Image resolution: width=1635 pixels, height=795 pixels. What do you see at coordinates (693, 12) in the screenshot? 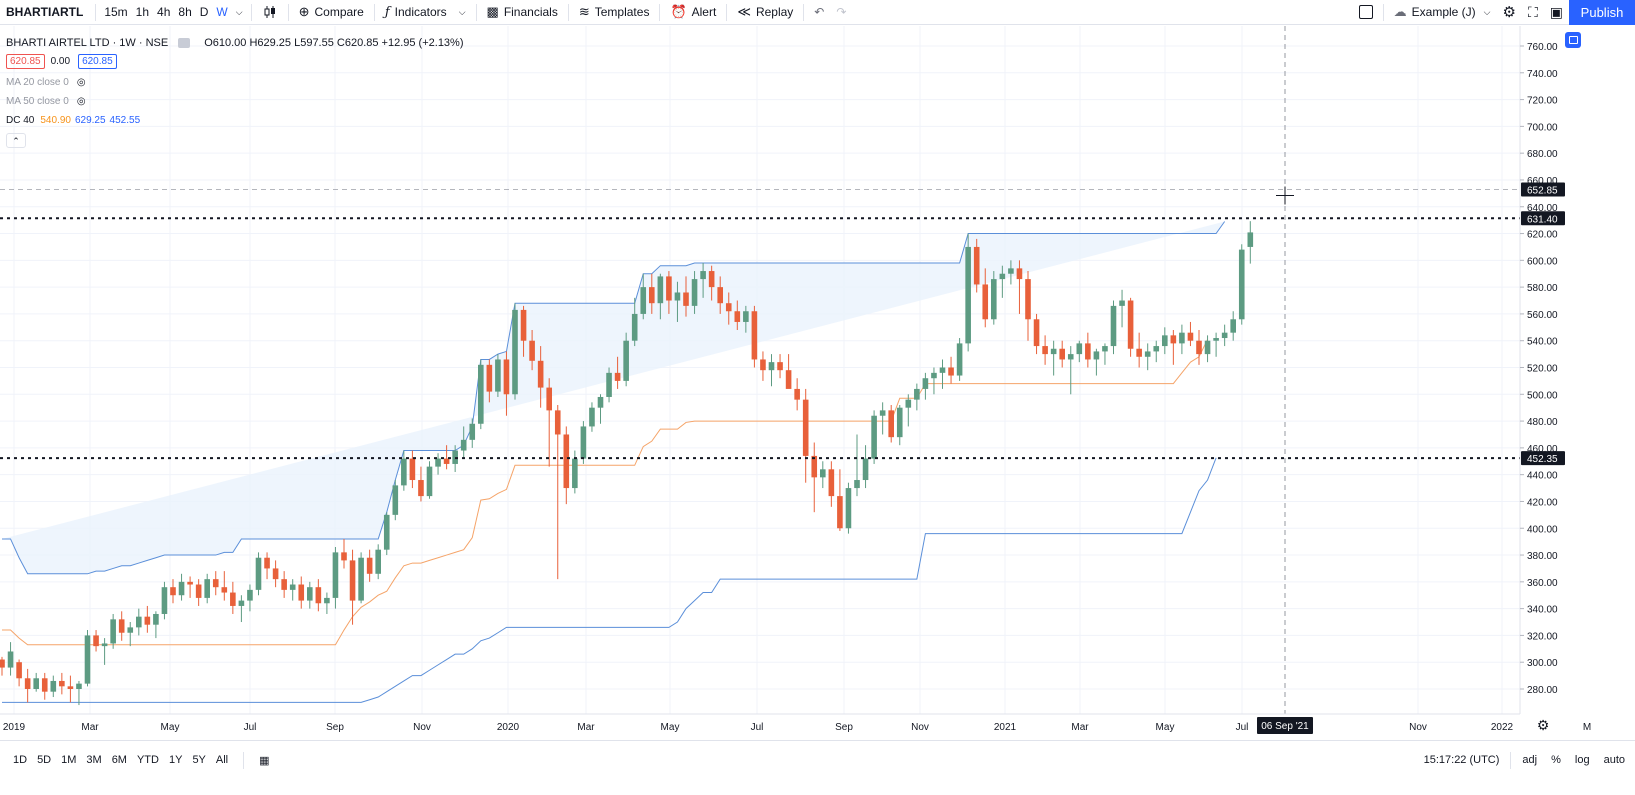
I see `alert-button: ⏰ Alert` at bounding box center [693, 12].